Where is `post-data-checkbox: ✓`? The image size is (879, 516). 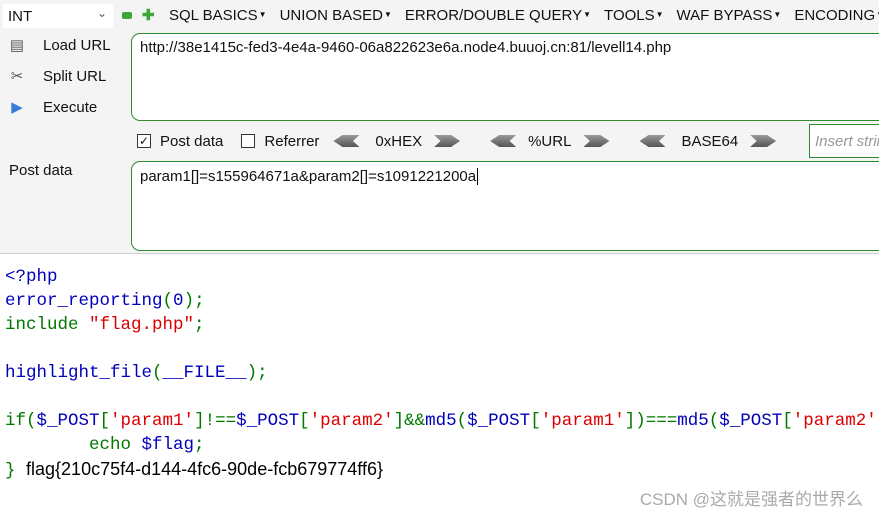 post-data-checkbox: ✓ is located at coordinates (144, 141).